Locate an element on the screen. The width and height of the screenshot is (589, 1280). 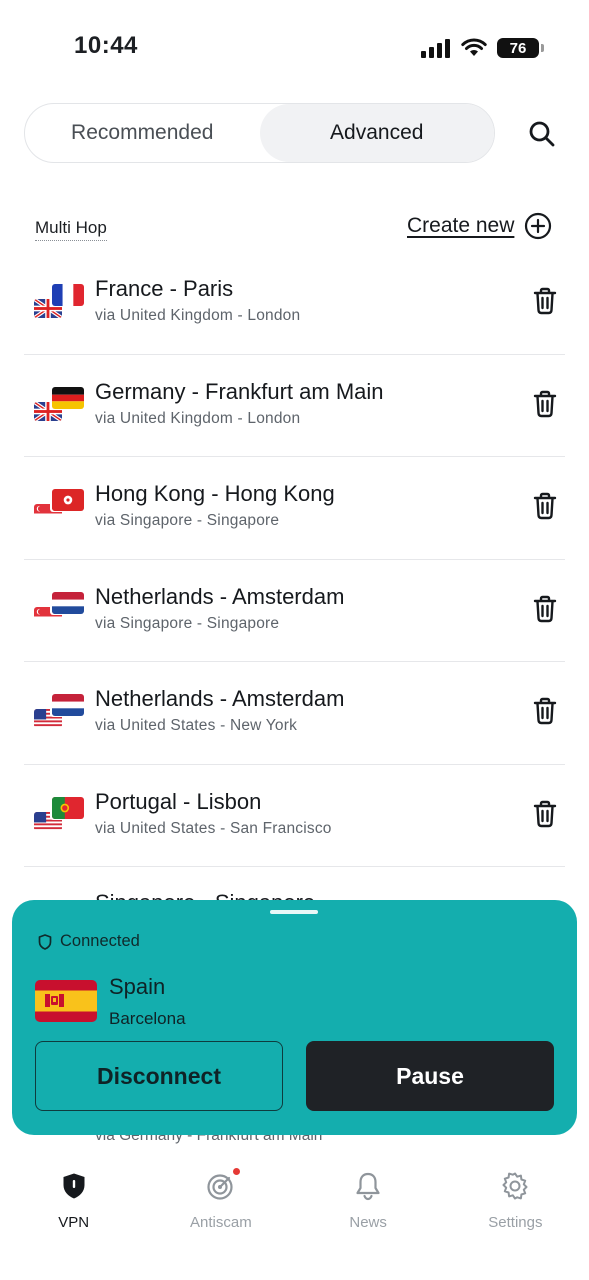
status-bar: 10:44 76 is located at coordinates (294, 48).